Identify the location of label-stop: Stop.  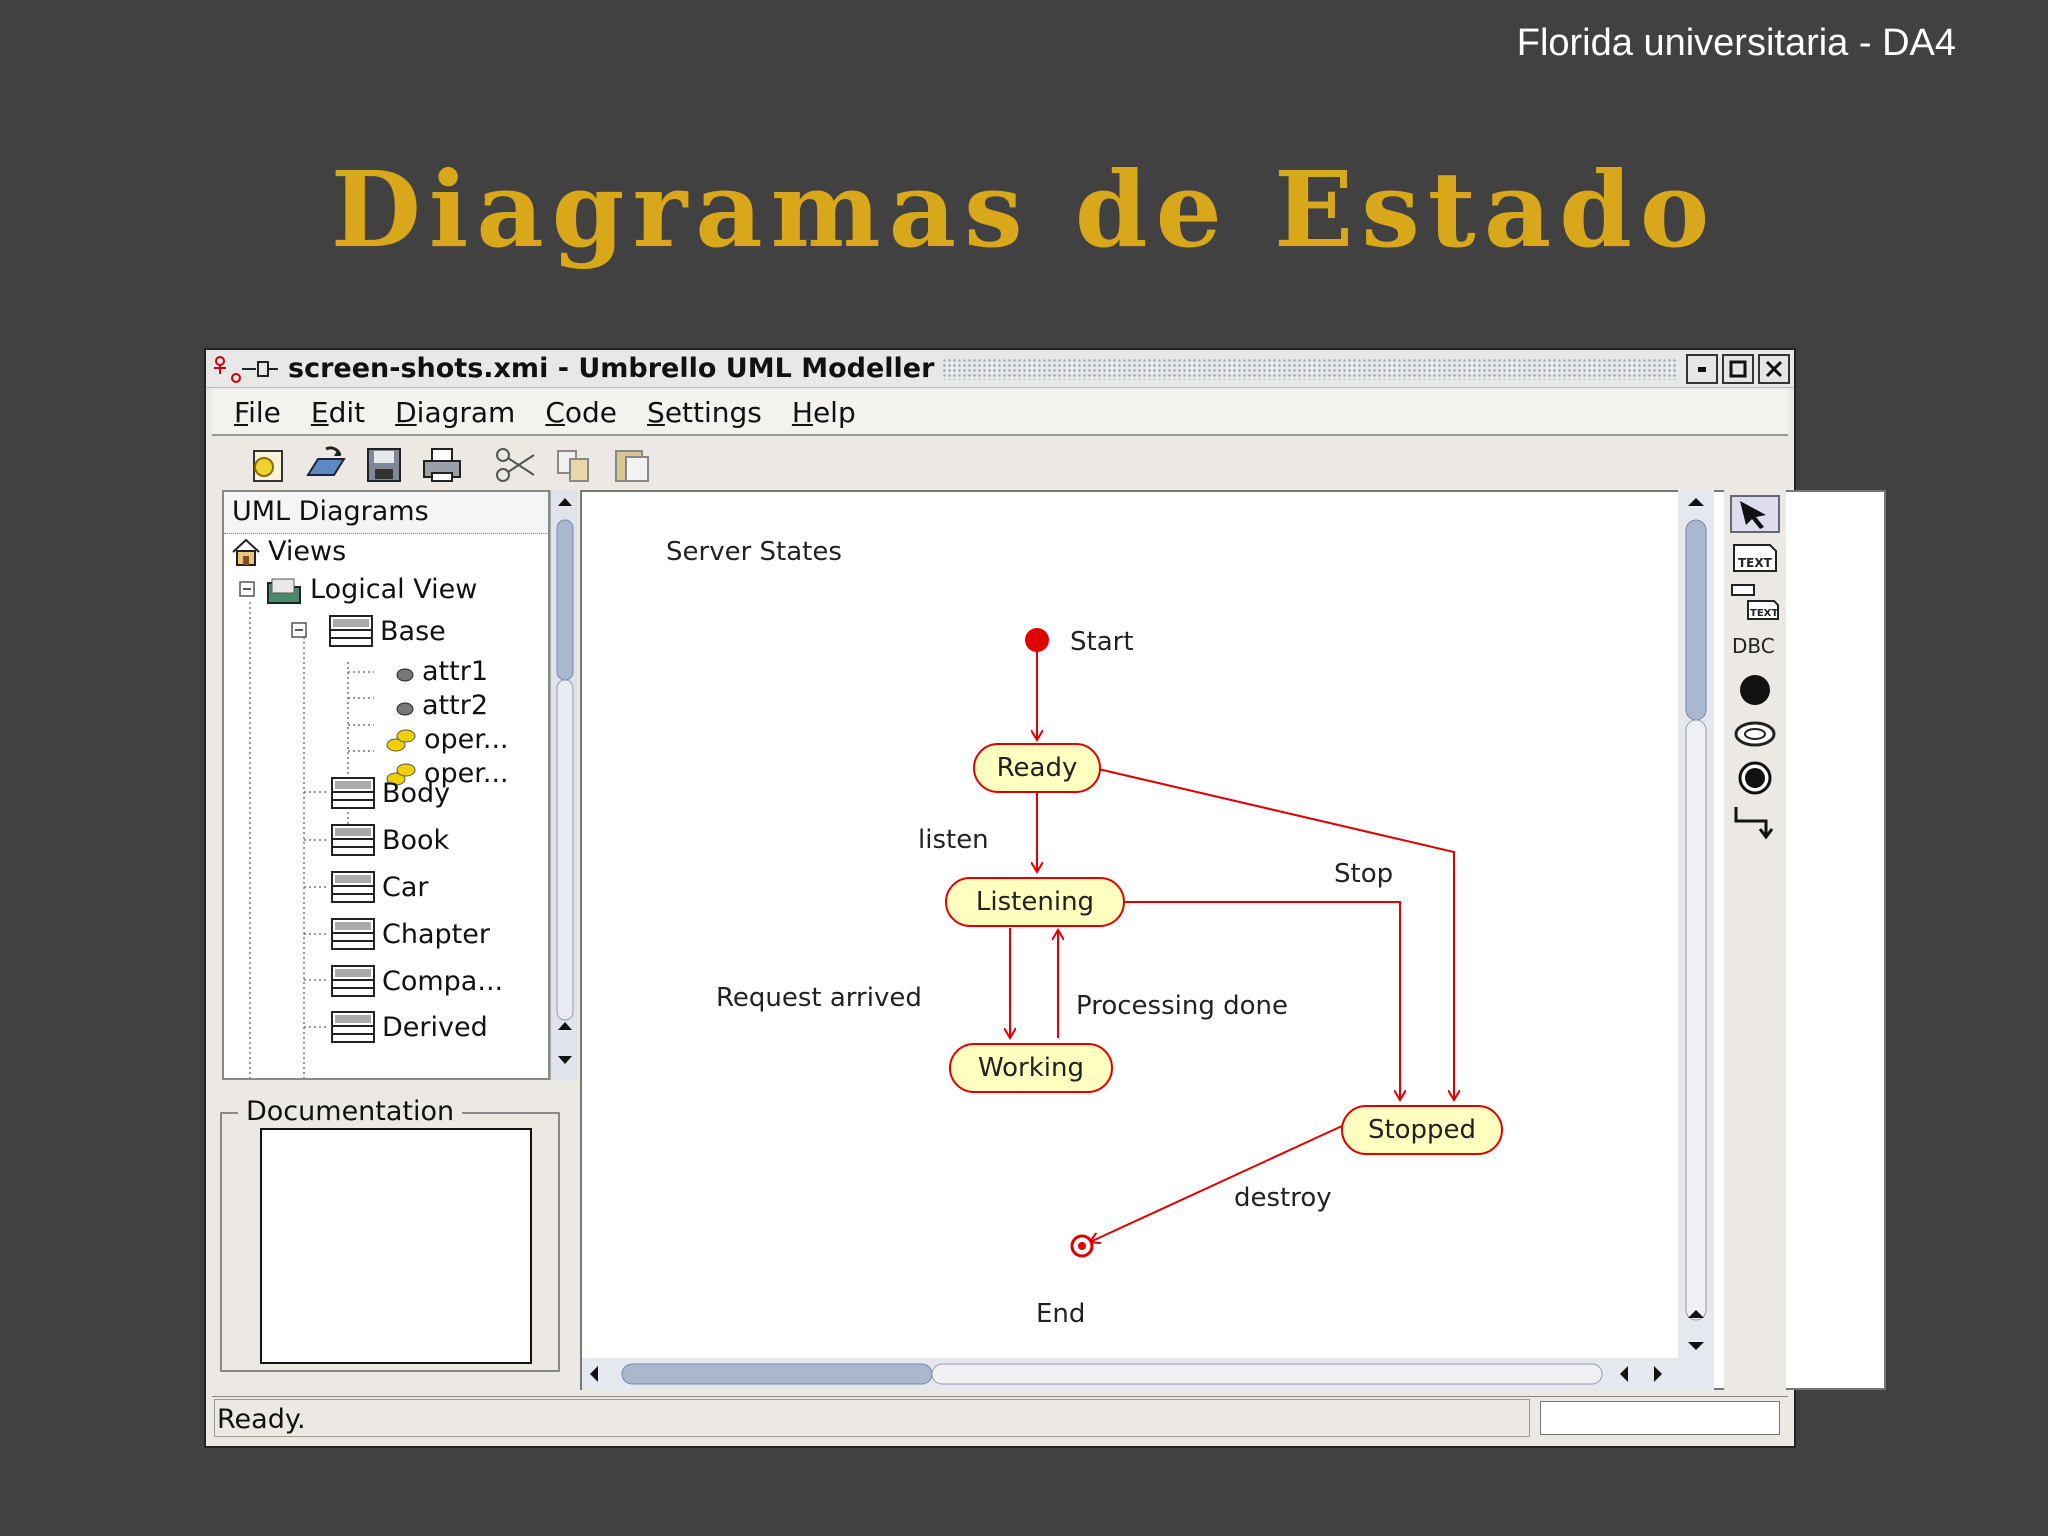
(1363, 874).